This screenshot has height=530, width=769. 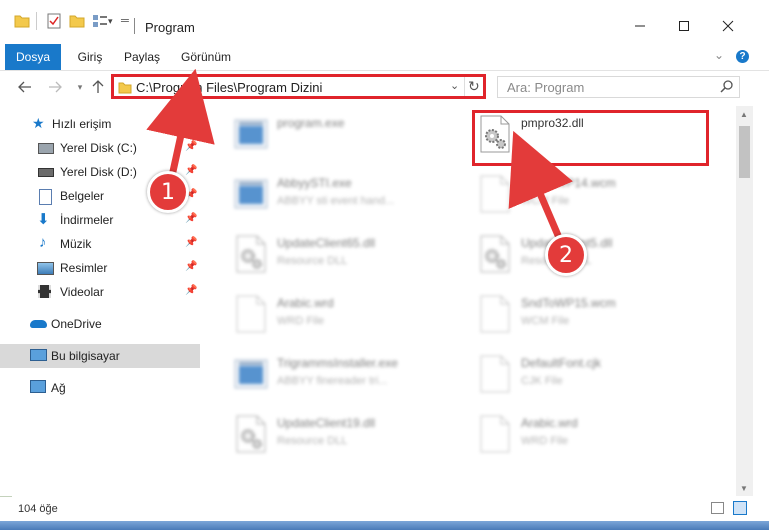 What do you see at coordinates (180, 122) in the screenshot?
I see `arrow-to-address-bar` at bounding box center [180, 122].